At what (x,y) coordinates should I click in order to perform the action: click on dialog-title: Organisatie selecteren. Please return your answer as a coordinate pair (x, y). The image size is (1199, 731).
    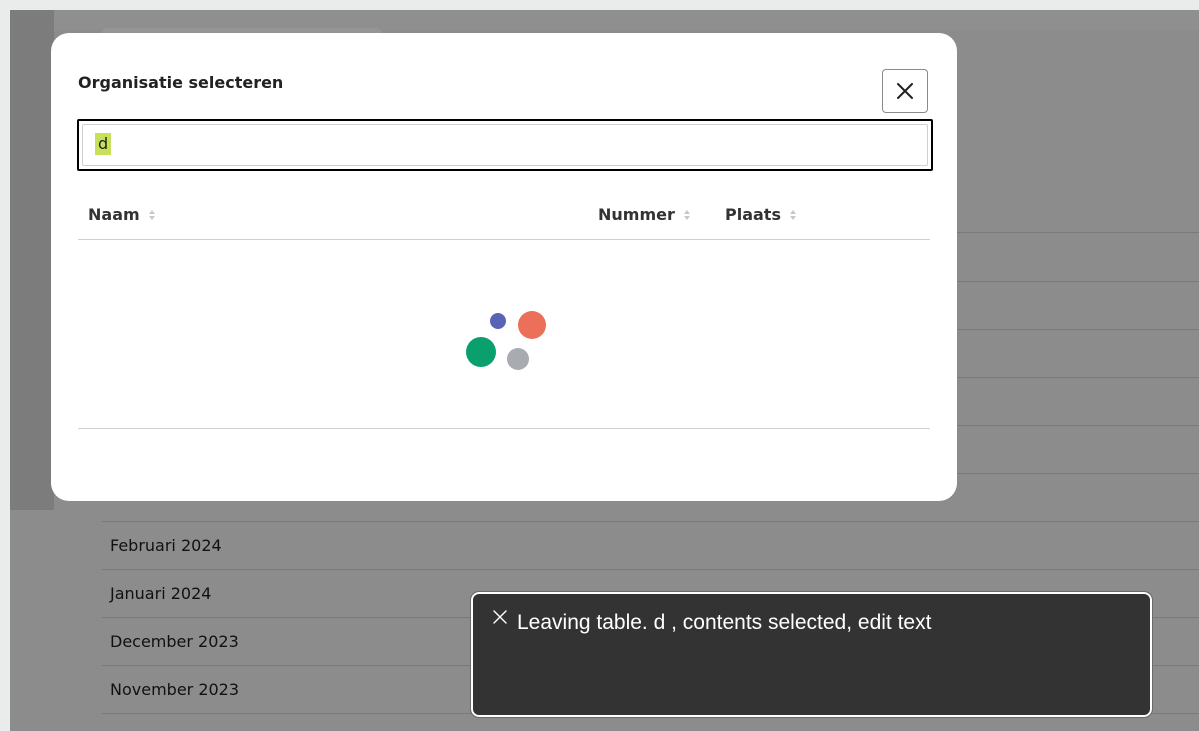
    Looking at the image, I should click on (181, 82).